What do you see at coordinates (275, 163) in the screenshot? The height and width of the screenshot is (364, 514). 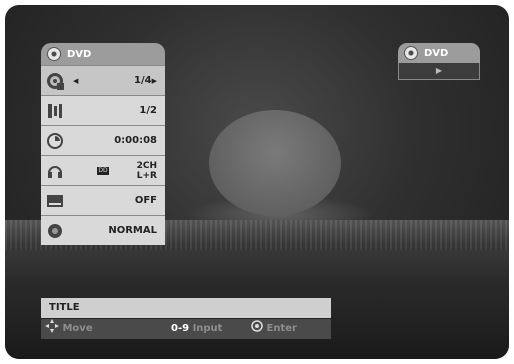 I see `sun-image` at bounding box center [275, 163].